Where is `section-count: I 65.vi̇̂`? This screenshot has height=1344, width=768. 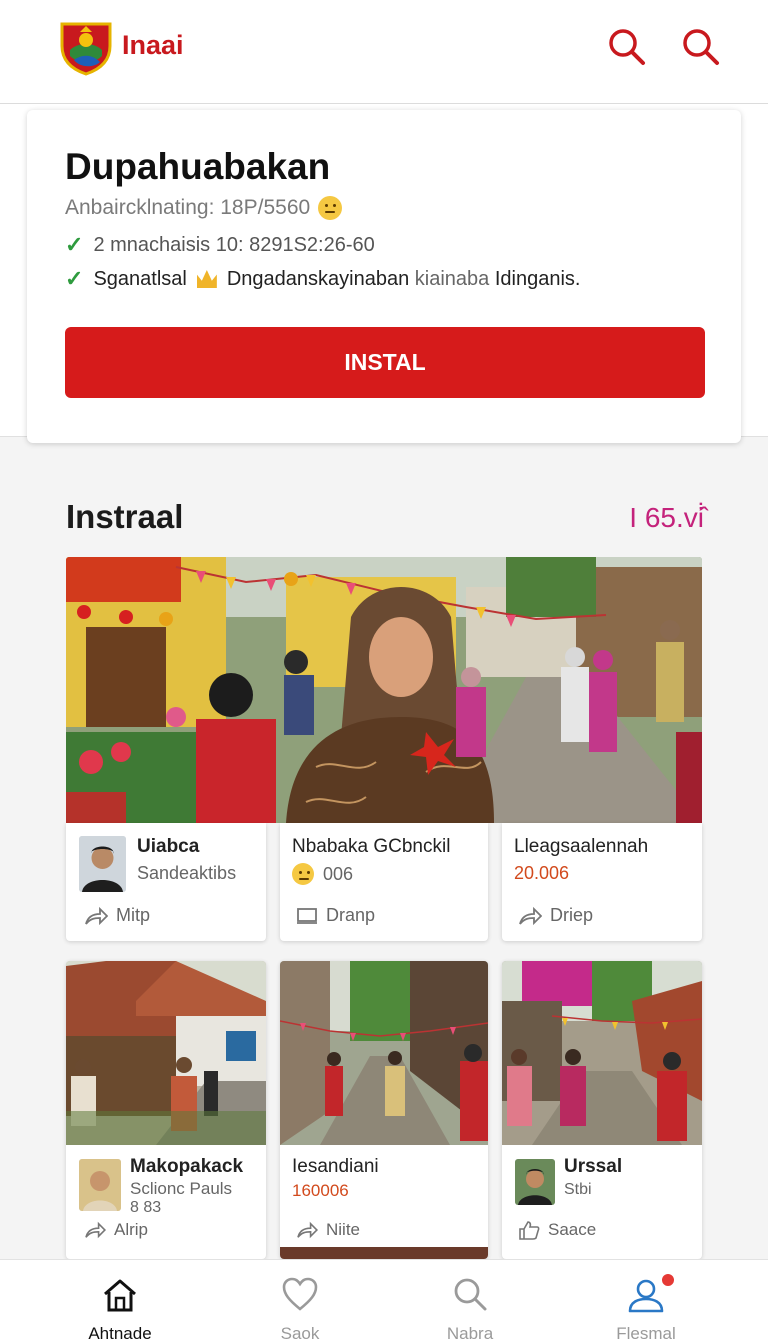
section-count: I 65.vi̇̂ is located at coordinates (666, 518).